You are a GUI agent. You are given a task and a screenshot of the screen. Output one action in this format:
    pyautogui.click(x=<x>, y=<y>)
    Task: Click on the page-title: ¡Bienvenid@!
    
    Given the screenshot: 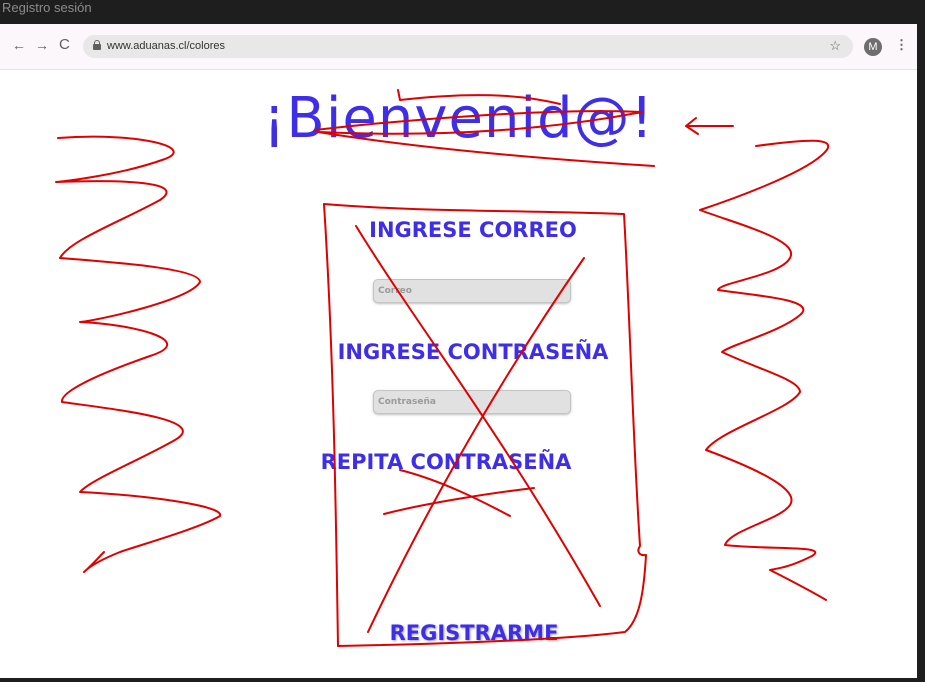 What is the action you would take?
    pyautogui.click(x=458, y=118)
    